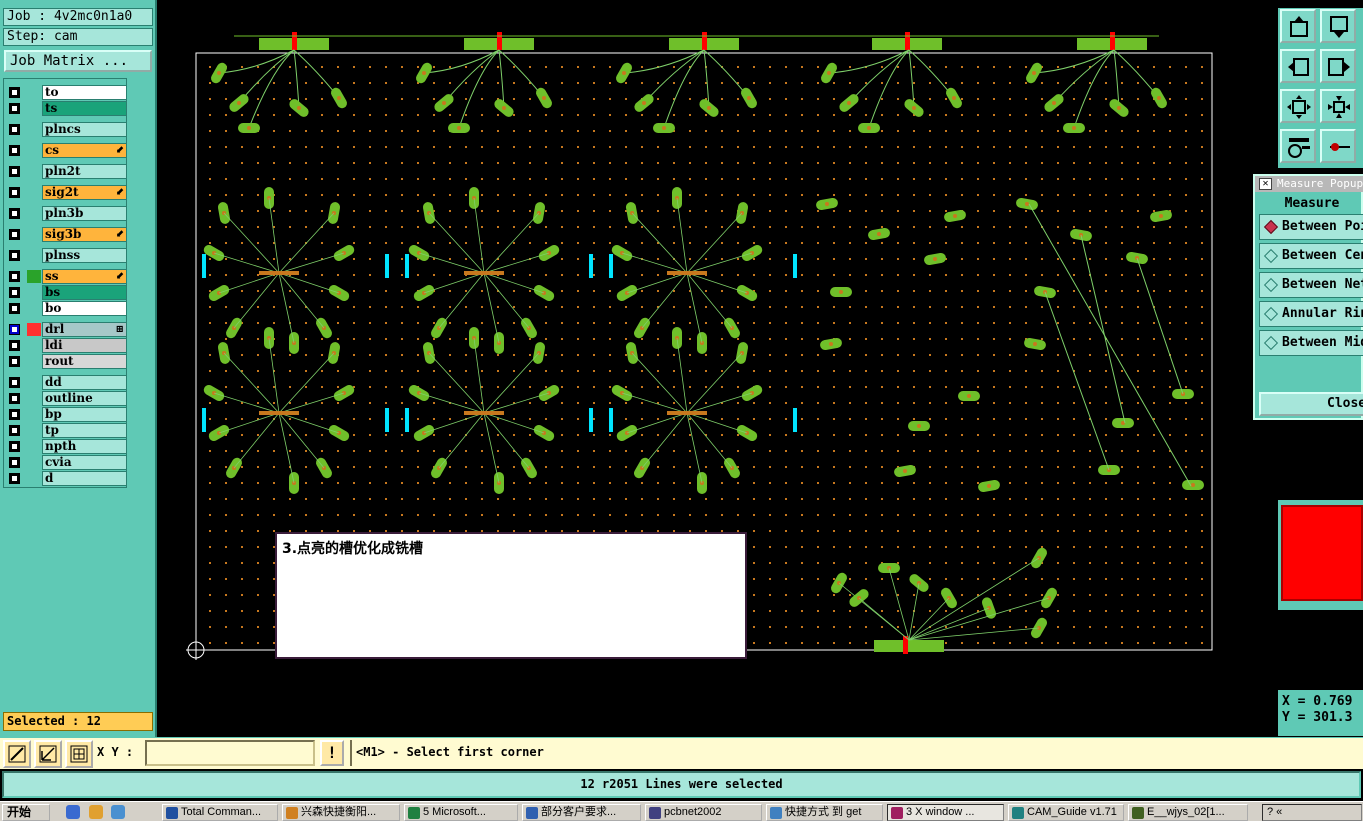  What do you see at coordinates (703, 812) in the screenshot?
I see `taskbar-button-4: pcbnet2002` at bounding box center [703, 812].